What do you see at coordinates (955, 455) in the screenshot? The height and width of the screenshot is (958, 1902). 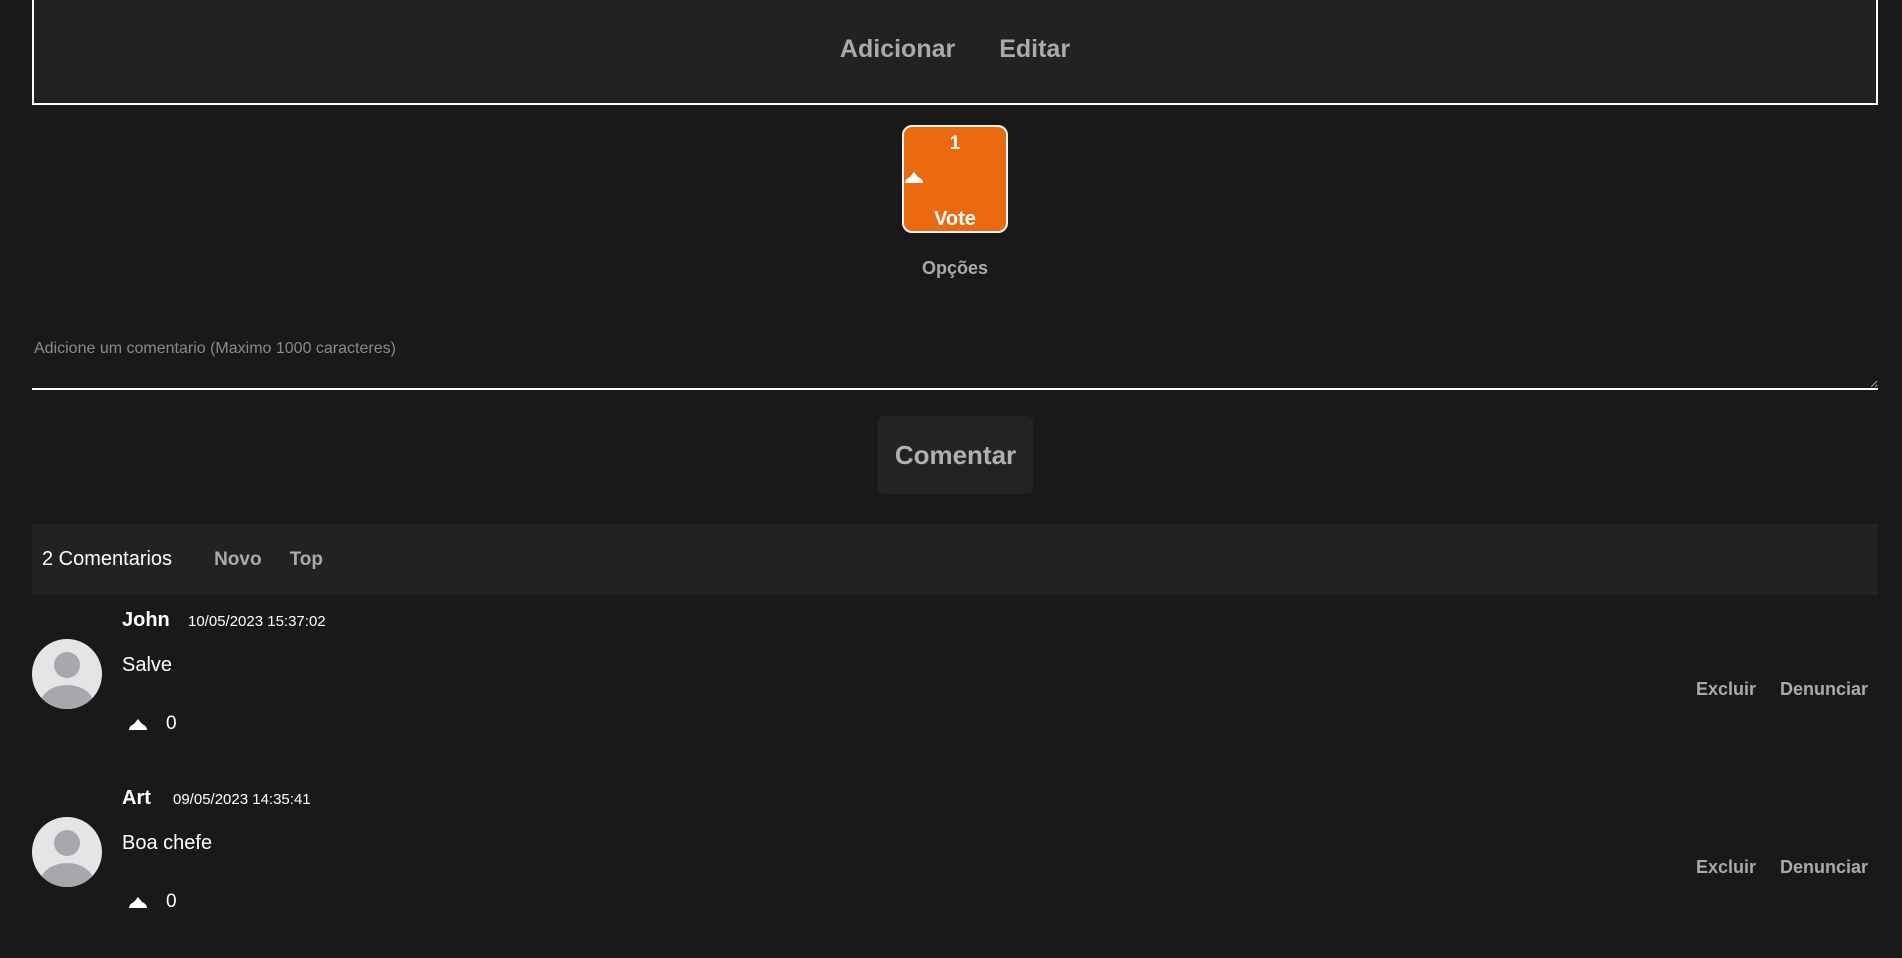 I see `comment-submit-button: Comentar` at bounding box center [955, 455].